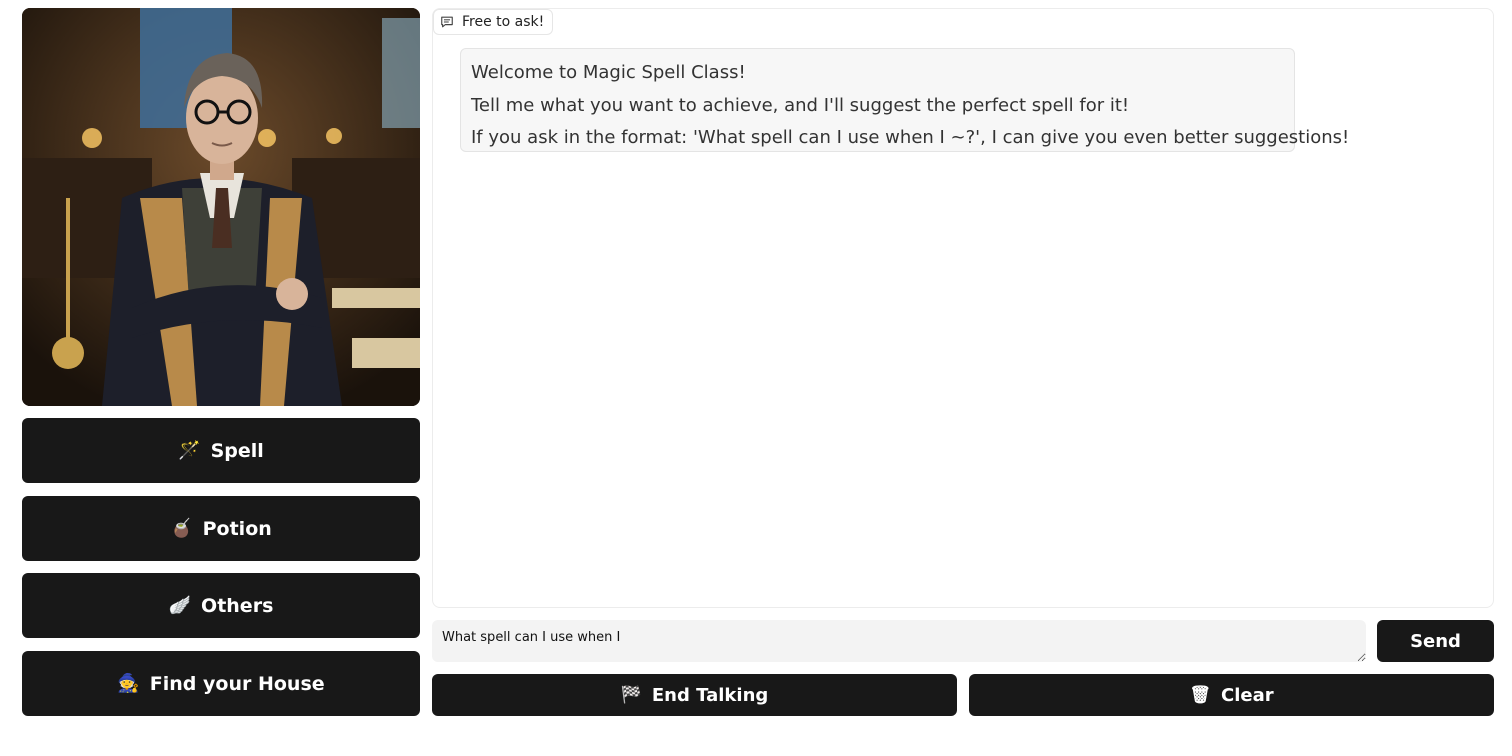 This screenshot has width=1512, height=756. I want to click on potion-icon: 🧉, so click(181, 528).